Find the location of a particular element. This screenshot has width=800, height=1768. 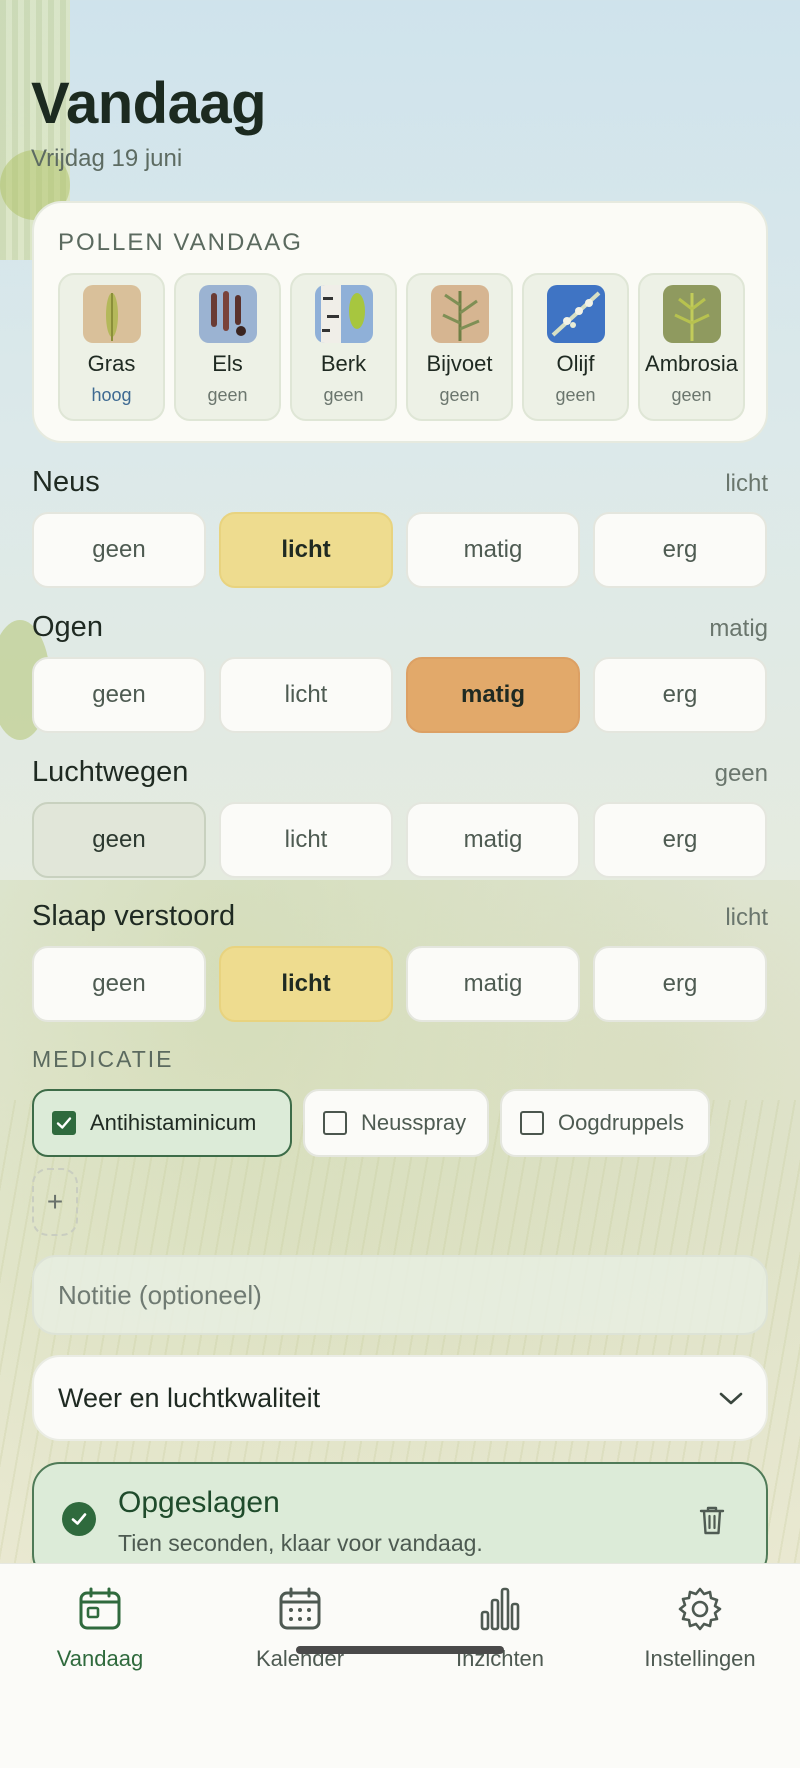

nav-item-inzichten: Inzichten is located at coordinates (500, 1634).